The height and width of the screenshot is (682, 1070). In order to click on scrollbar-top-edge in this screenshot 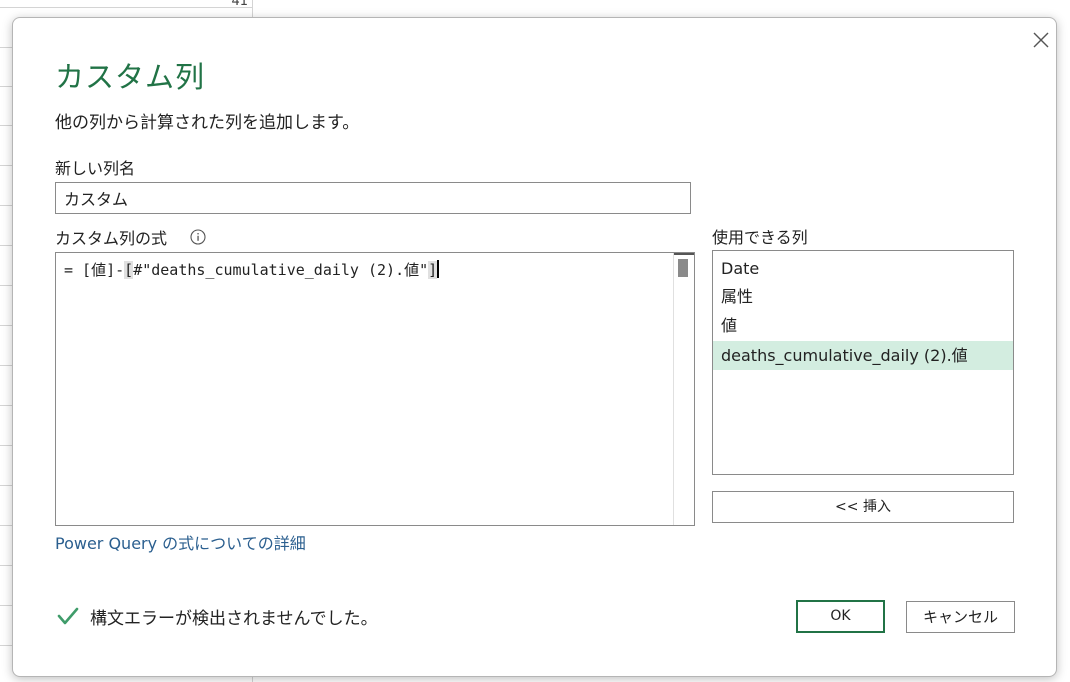, I will do `click(684, 254)`.